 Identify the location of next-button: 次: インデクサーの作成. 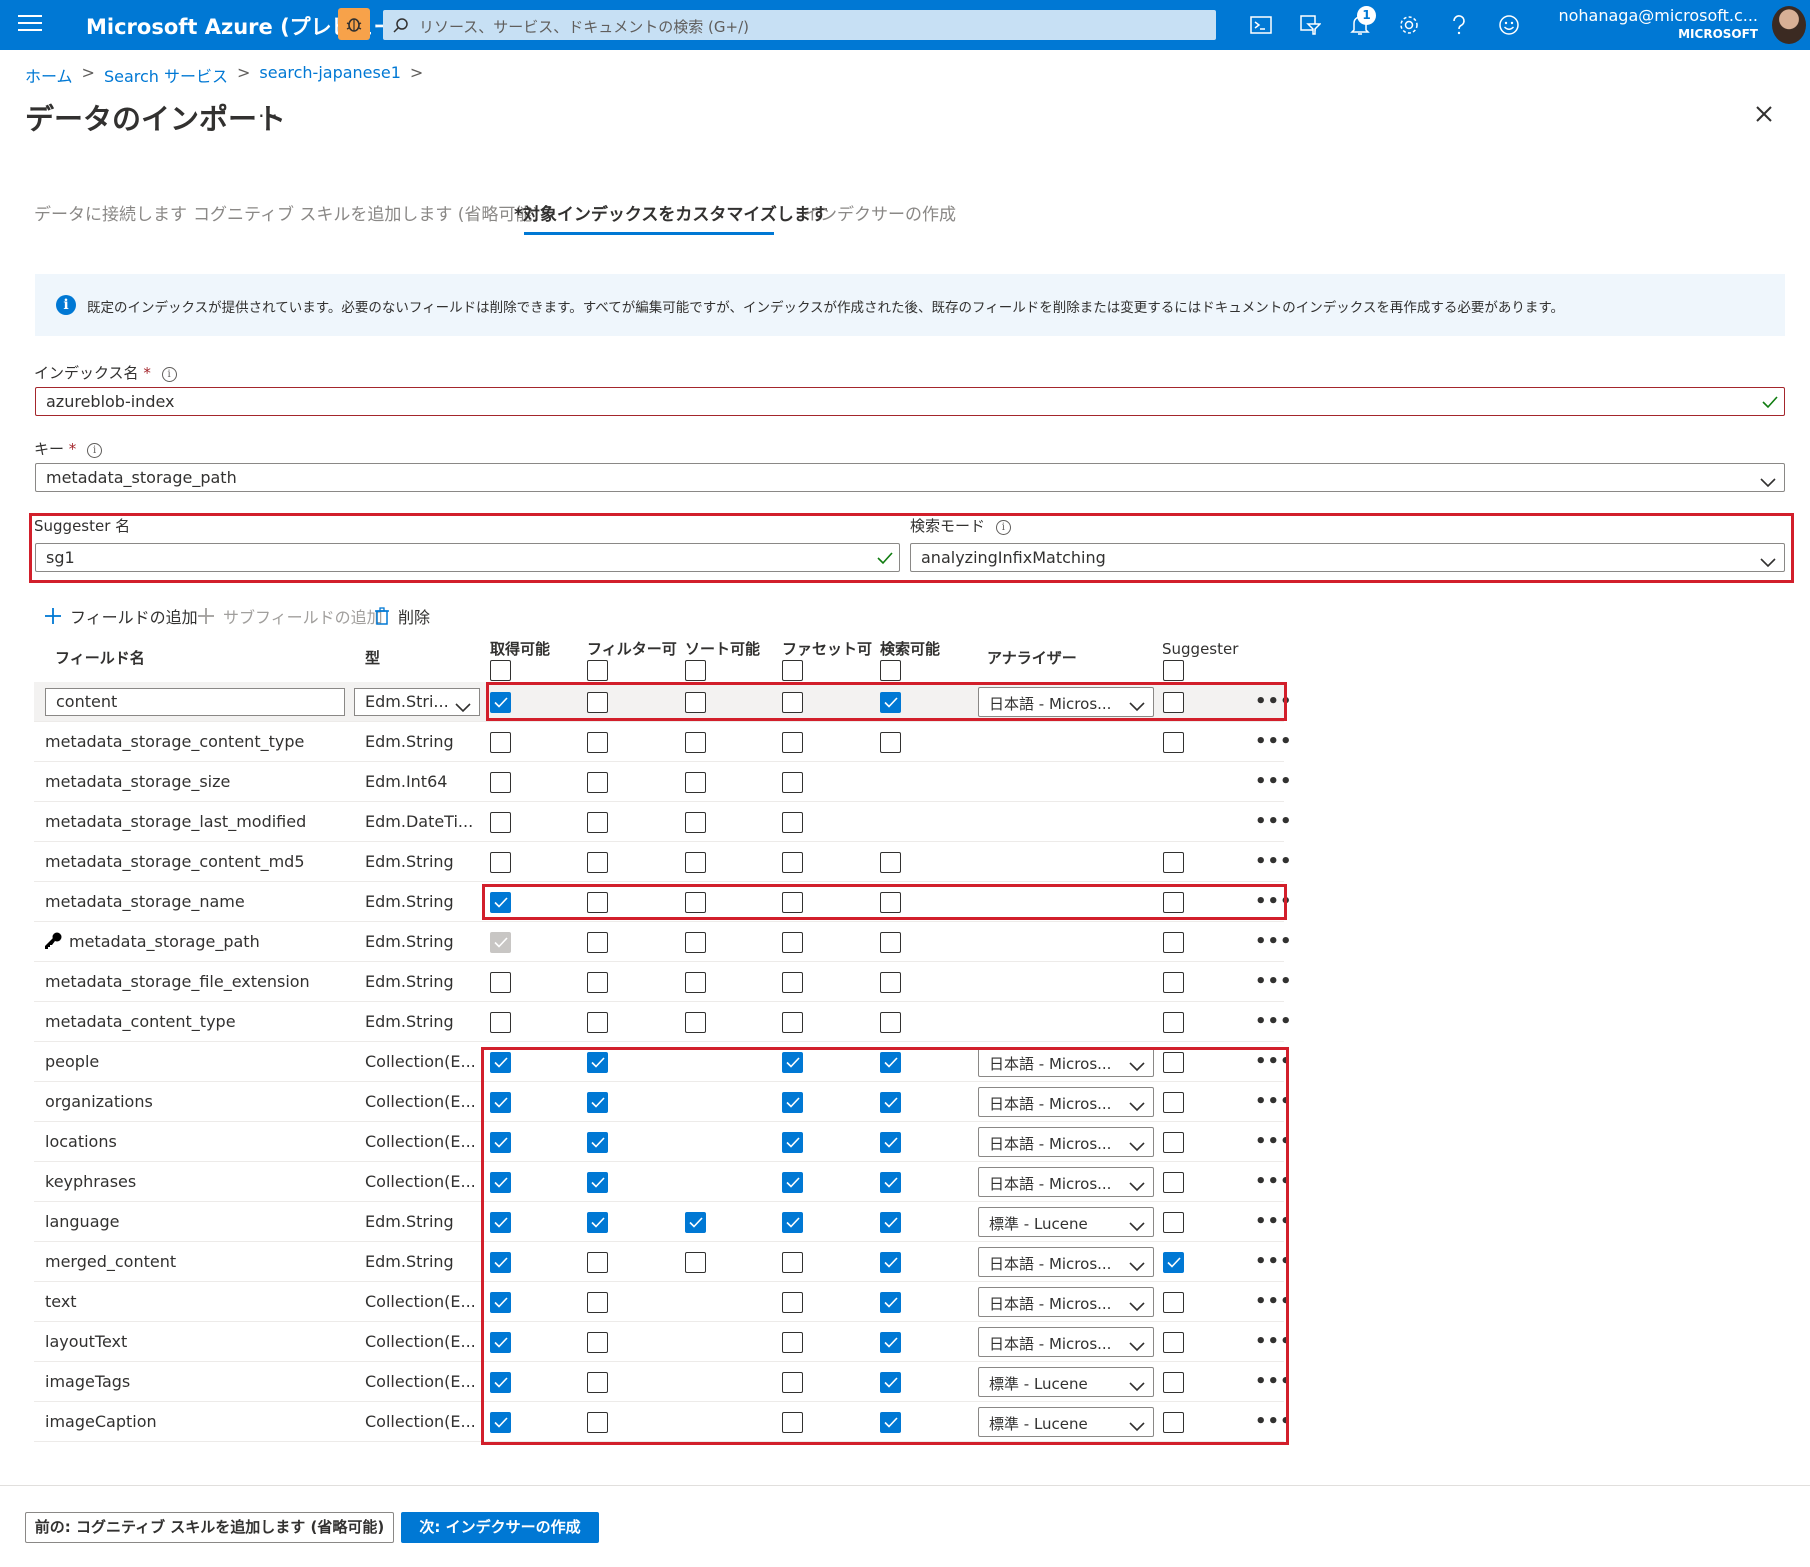
(500, 1527).